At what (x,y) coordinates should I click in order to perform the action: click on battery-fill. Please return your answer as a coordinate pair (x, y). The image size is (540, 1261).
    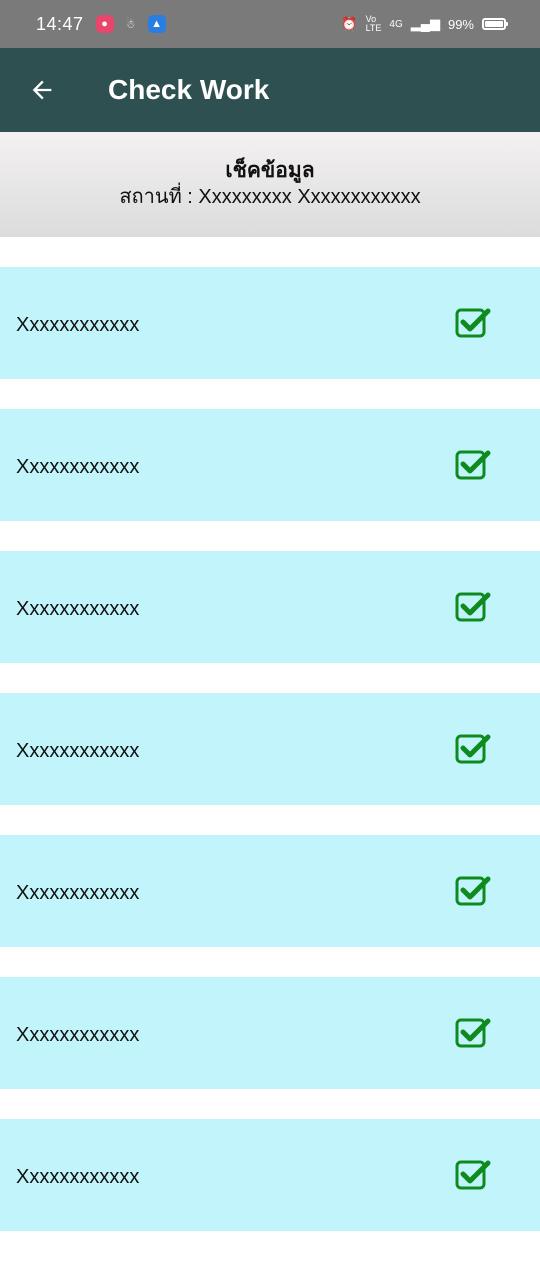
    Looking at the image, I should click on (494, 24).